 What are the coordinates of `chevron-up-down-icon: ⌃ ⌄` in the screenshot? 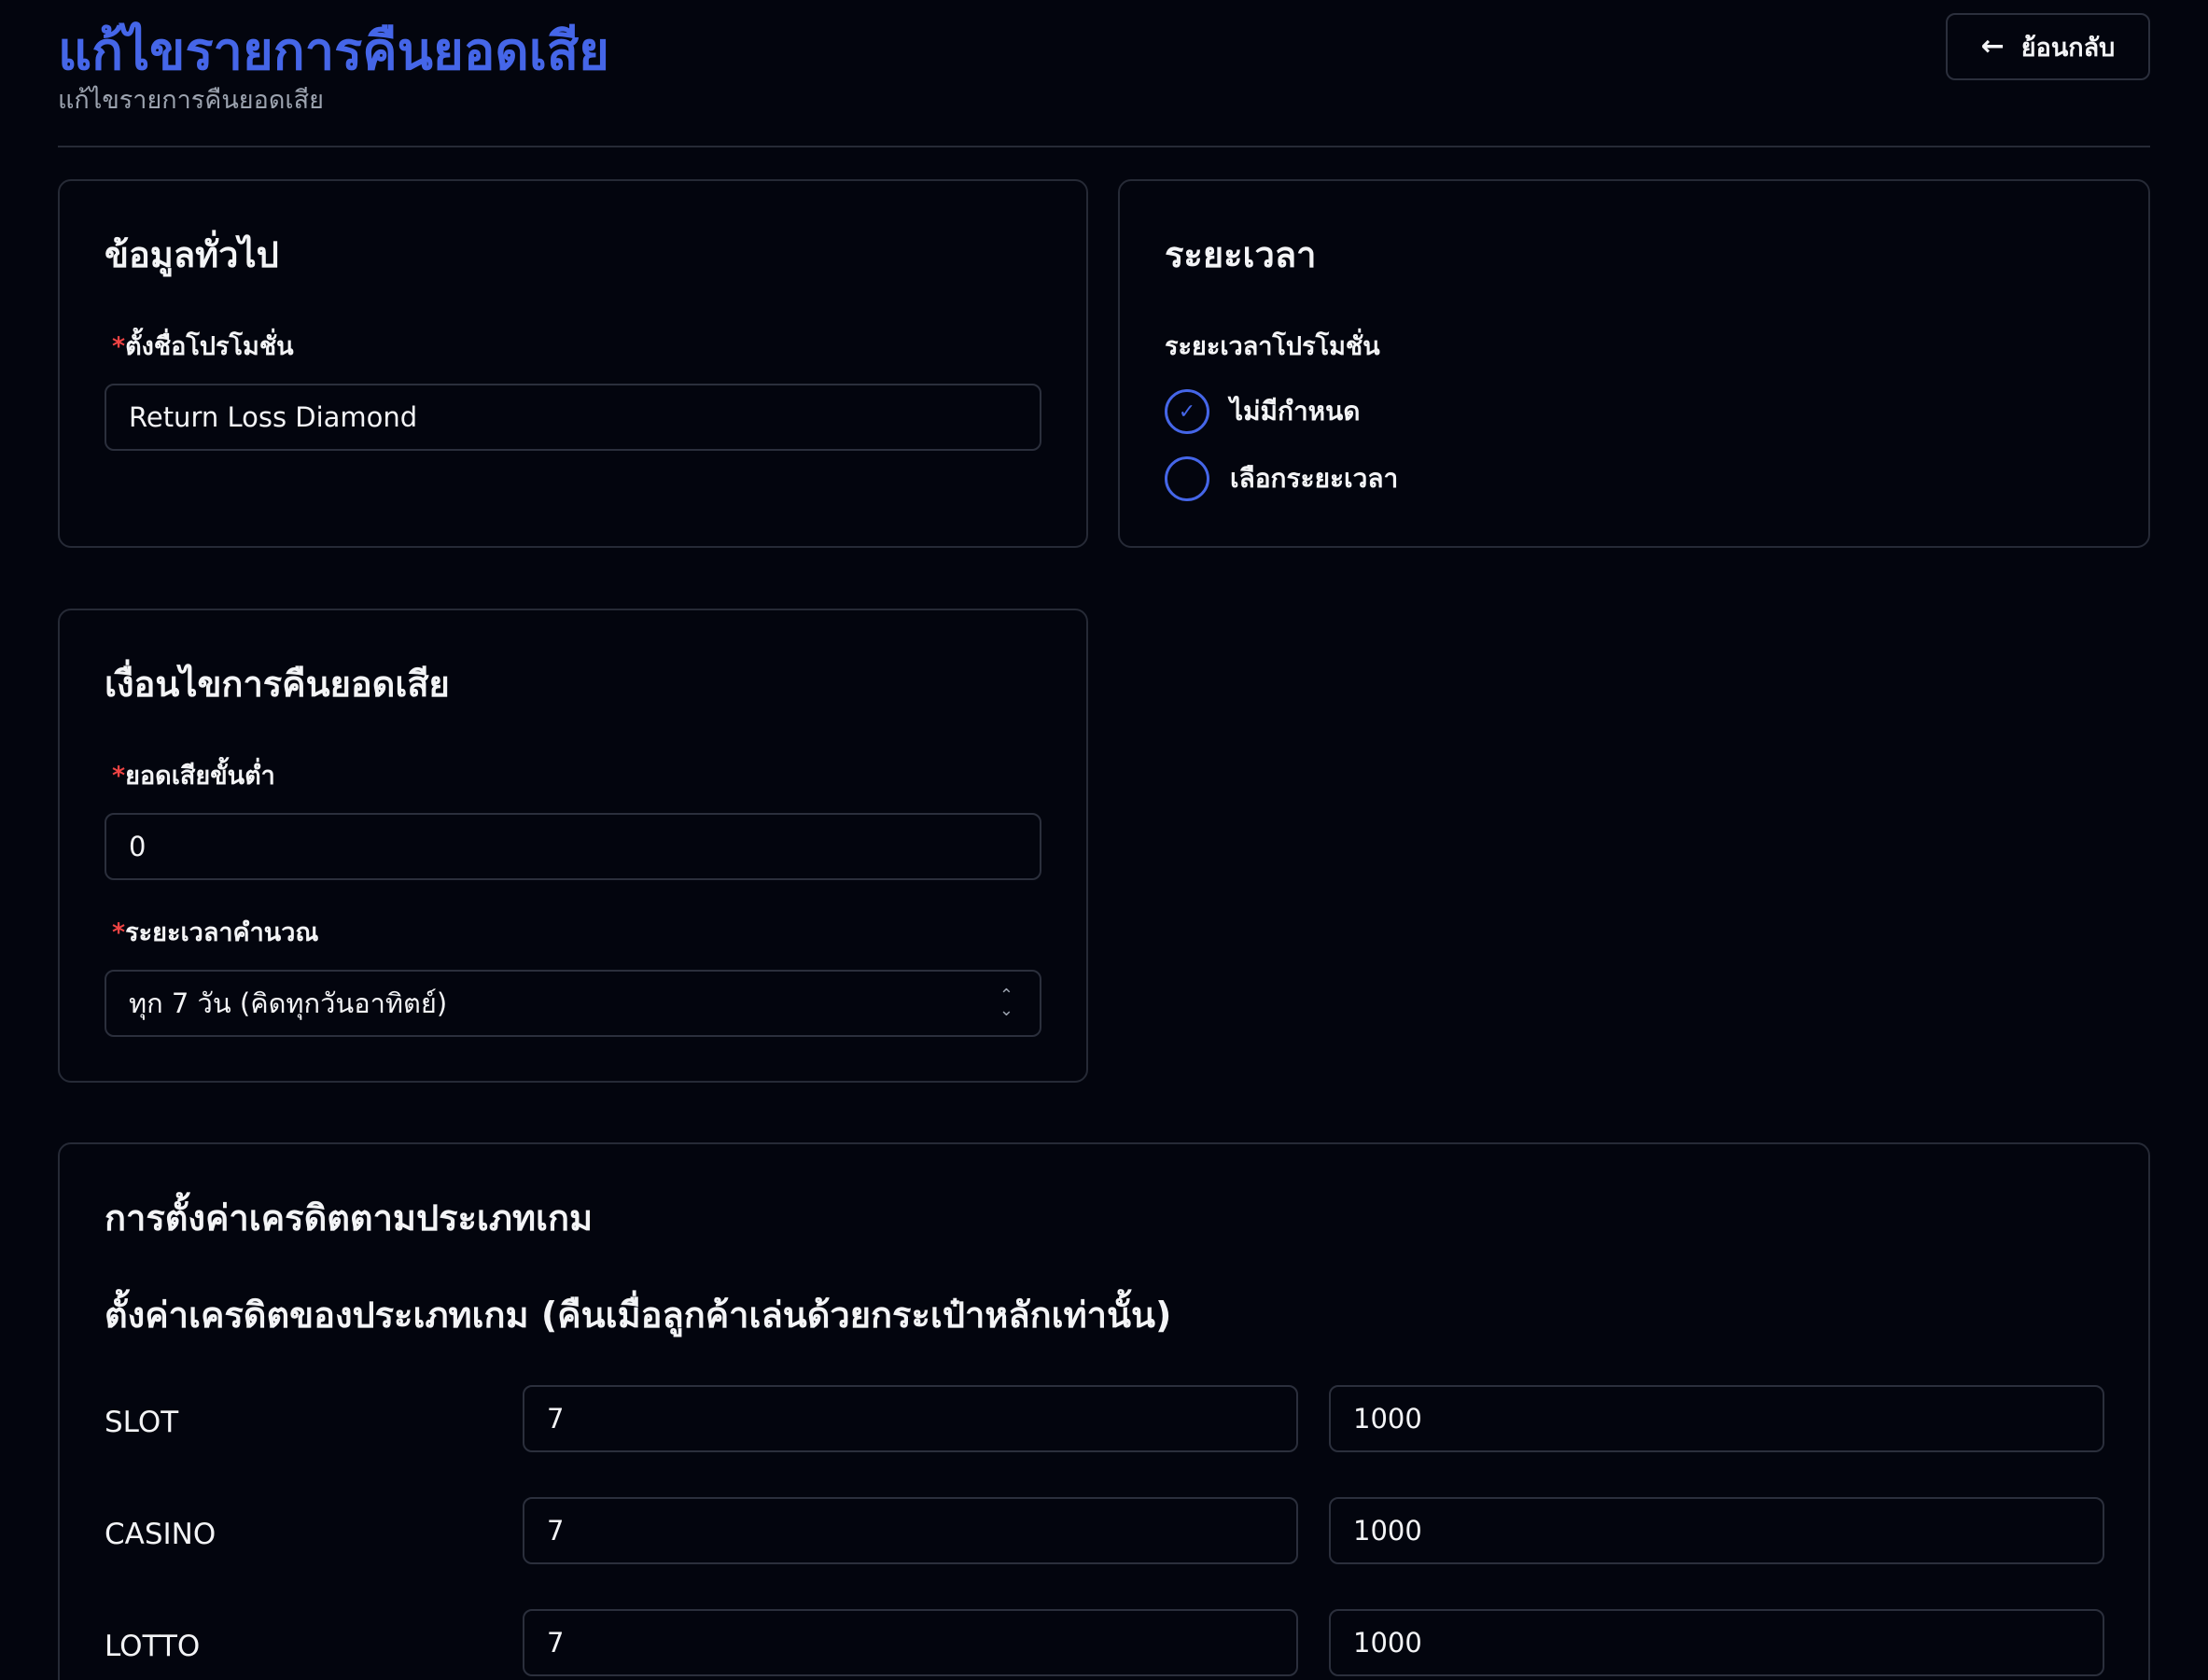 It's located at (1006, 1003).